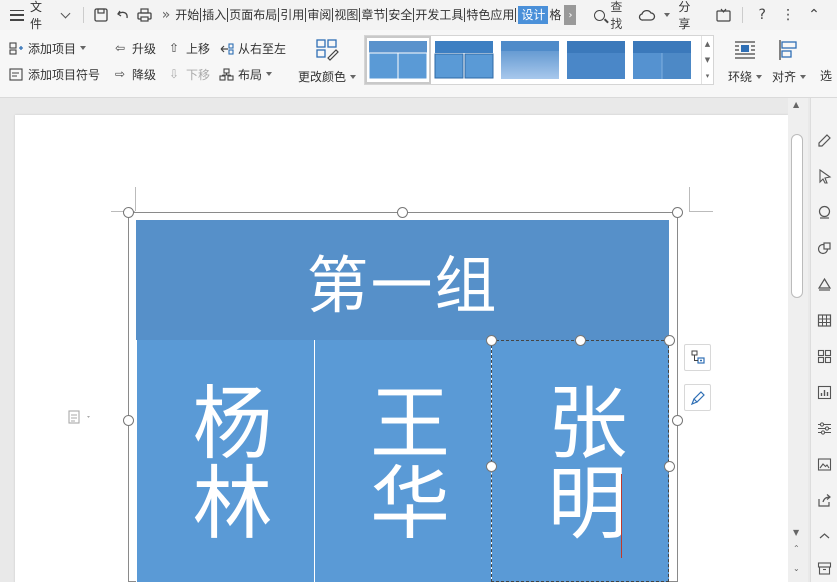  Describe the element at coordinates (697, 357) in the screenshot. I see `smartart-layout-float-button` at that location.